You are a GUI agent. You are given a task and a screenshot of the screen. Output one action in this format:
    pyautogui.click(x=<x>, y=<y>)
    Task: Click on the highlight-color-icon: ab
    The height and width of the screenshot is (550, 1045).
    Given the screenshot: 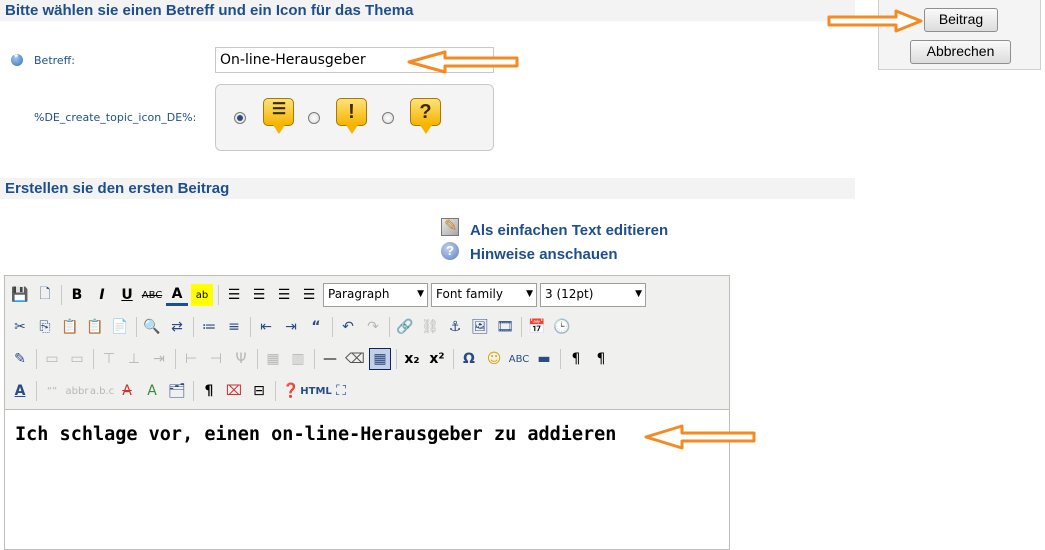 What is the action you would take?
    pyautogui.click(x=202, y=295)
    